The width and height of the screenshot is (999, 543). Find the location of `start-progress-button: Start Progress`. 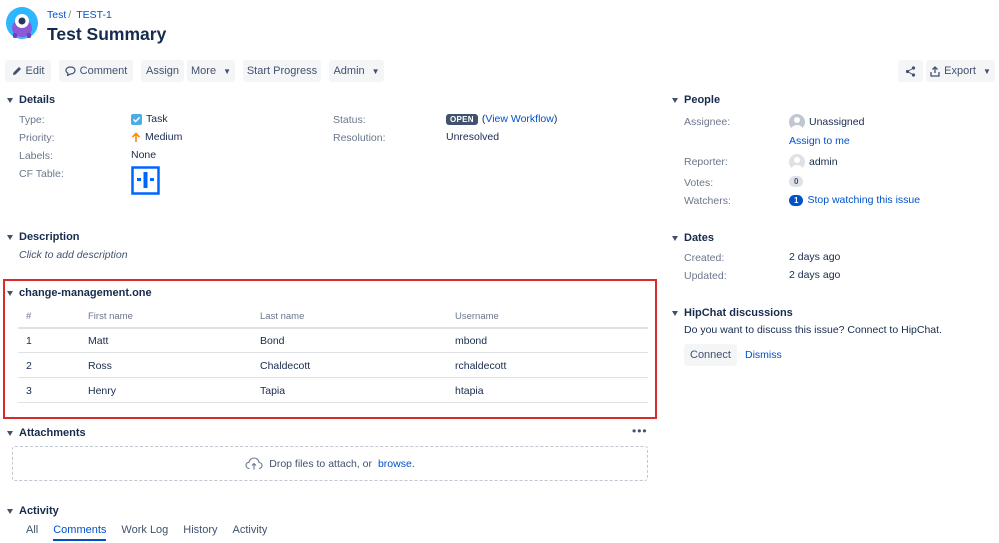

start-progress-button: Start Progress is located at coordinates (282, 71).